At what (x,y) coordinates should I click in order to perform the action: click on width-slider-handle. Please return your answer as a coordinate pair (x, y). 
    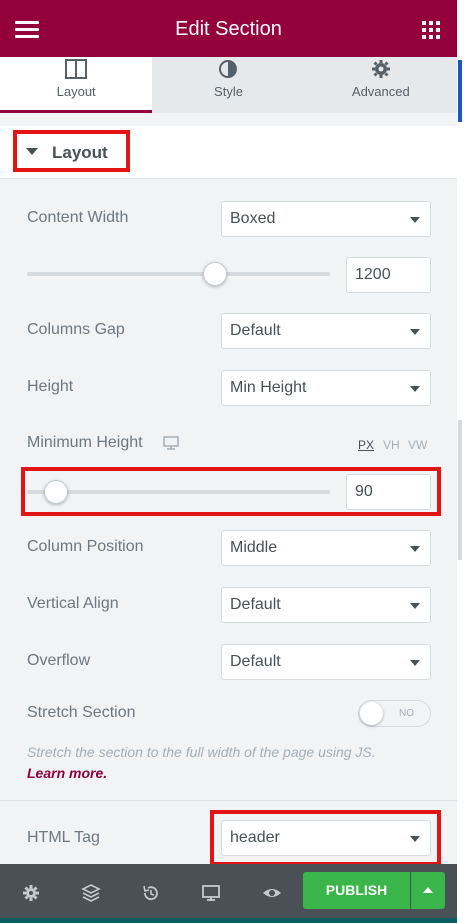
    Looking at the image, I should click on (214, 274).